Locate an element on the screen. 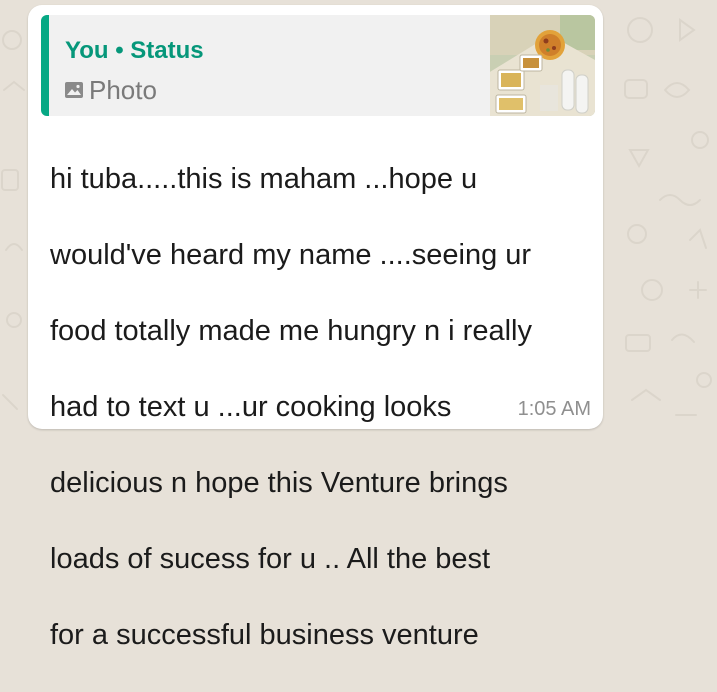 This screenshot has width=717, height=692. status-reply-quote: You • Status Photo is located at coordinates (318, 65).